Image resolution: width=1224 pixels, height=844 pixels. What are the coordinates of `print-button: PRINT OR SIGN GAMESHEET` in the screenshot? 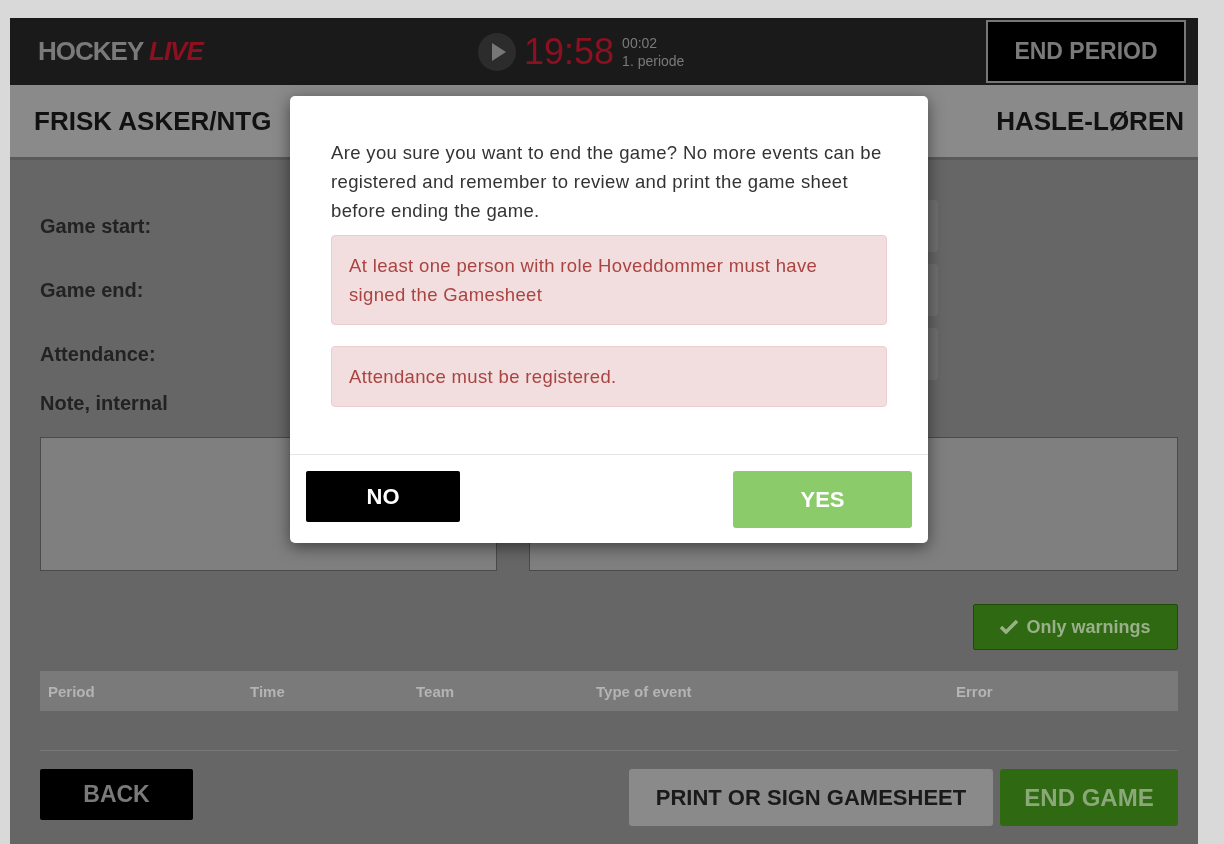 It's located at (811, 797).